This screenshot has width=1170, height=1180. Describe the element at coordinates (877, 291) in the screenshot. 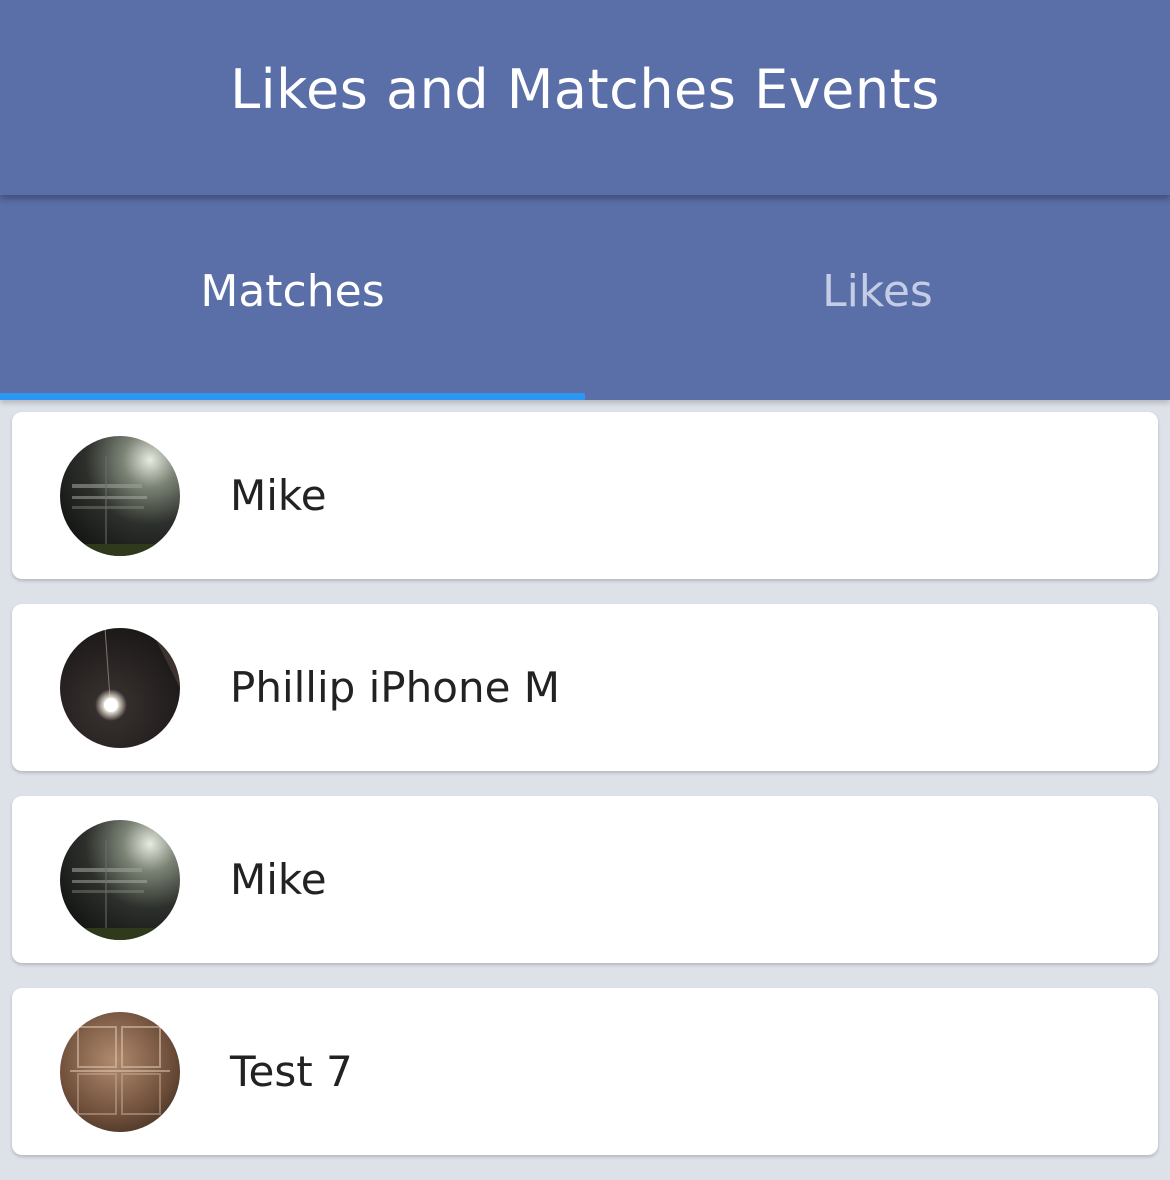

I see `tab-likes-label: Likes` at that location.